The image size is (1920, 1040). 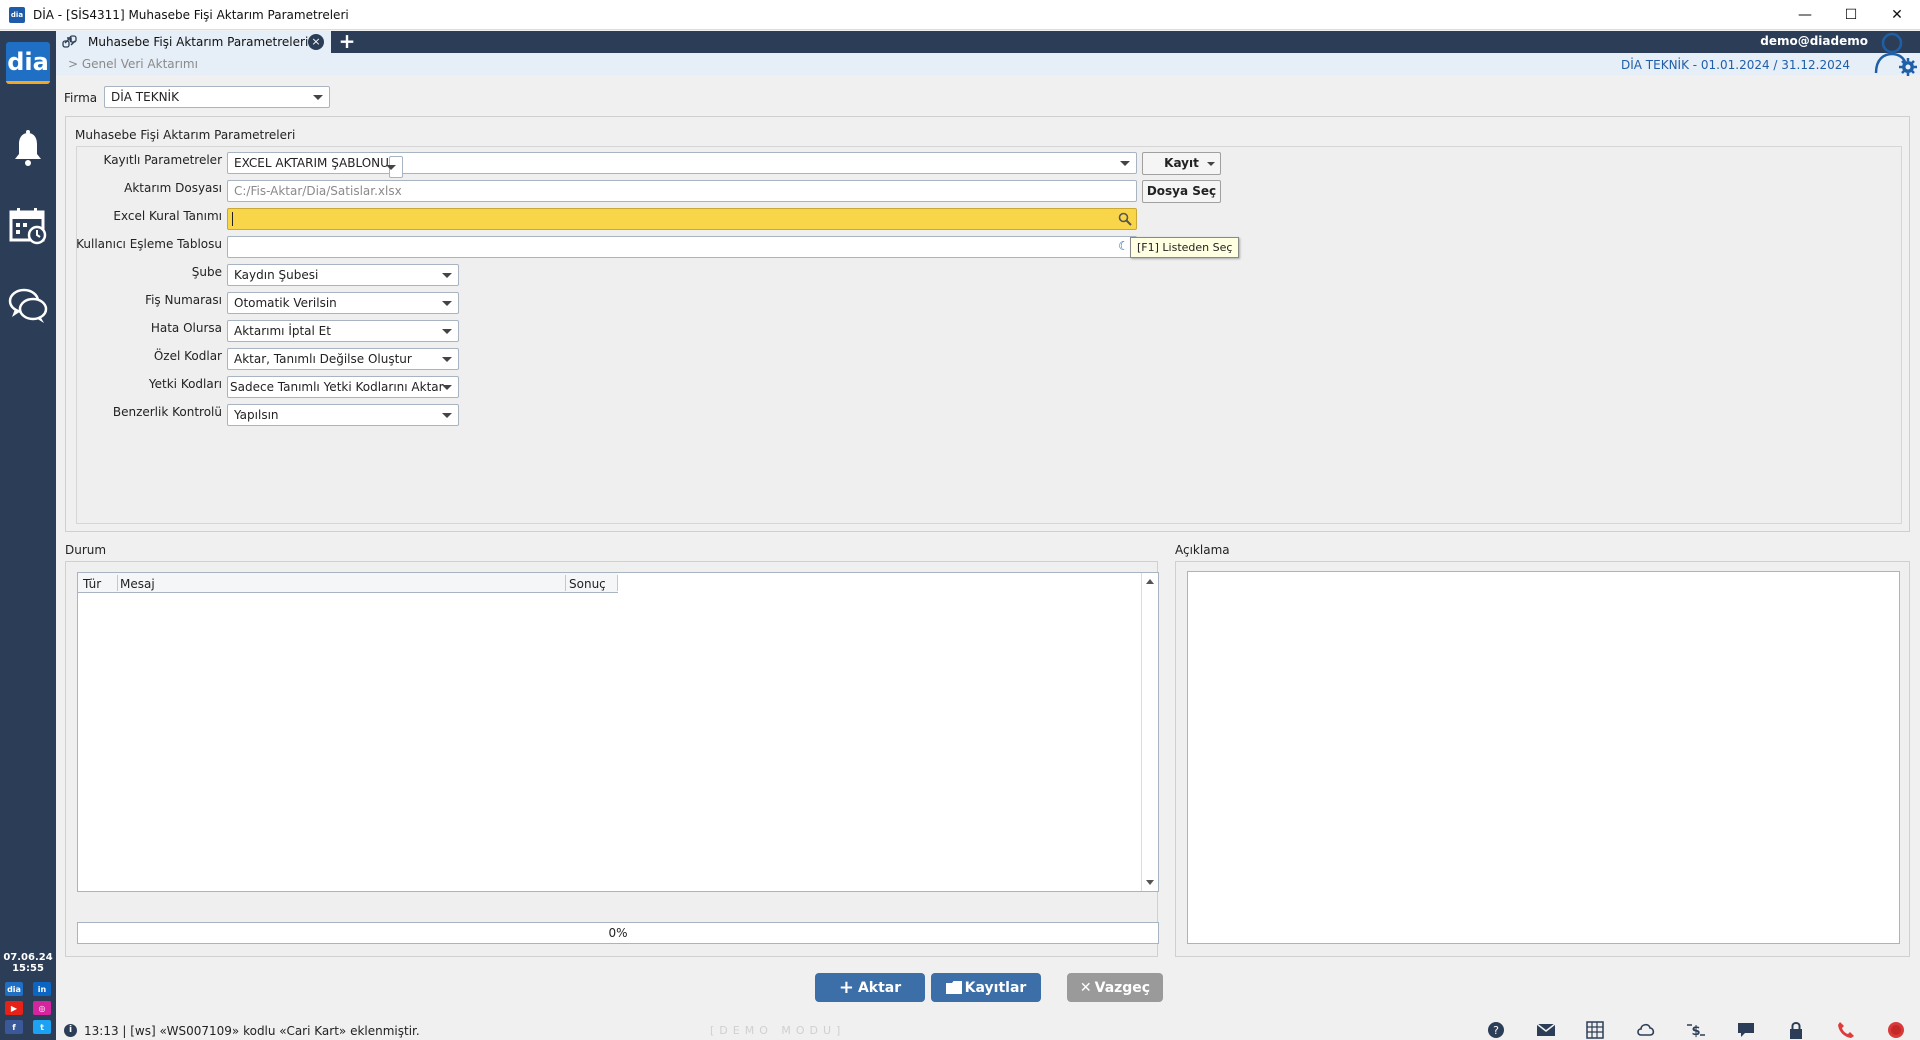 I want to click on fis-numarasi-label: Fiş Numarası, so click(x=183, y=300).